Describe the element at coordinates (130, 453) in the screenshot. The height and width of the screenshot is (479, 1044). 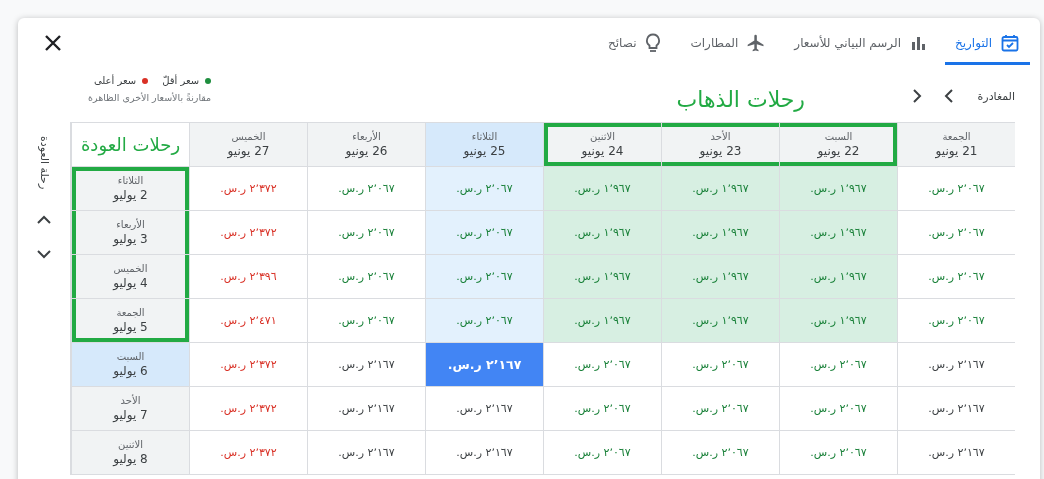
I see `row-header: الاثنين 8 يوليو` at that location.